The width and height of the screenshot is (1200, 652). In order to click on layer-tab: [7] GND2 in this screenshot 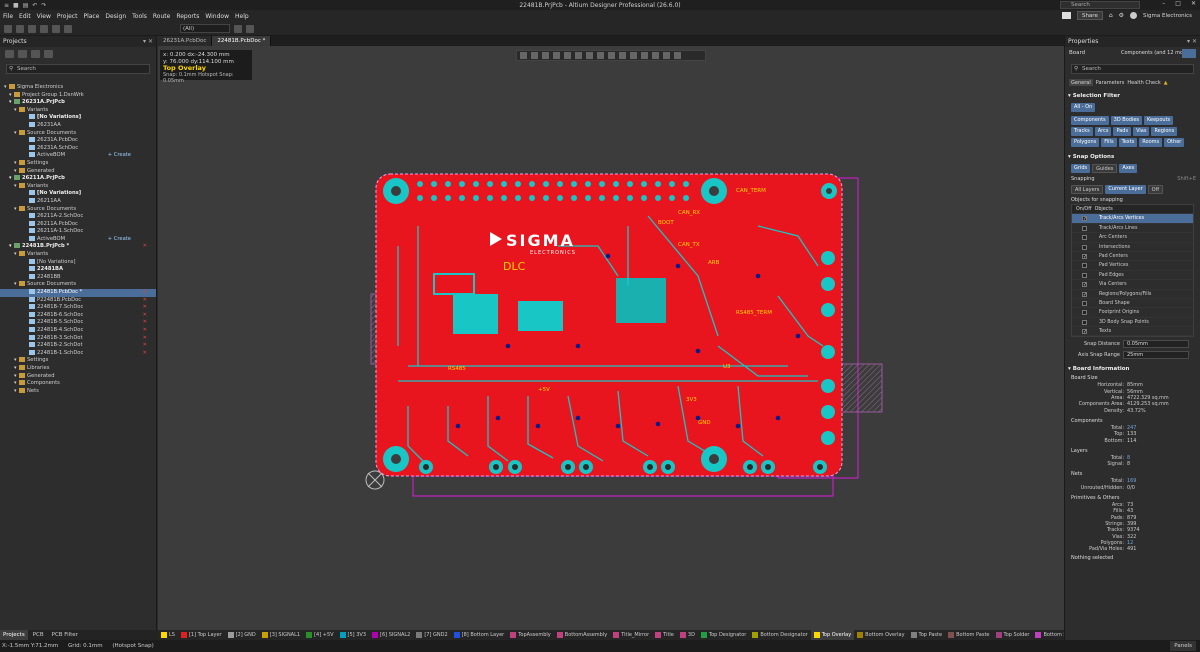, I will do `click(431, 635)`.